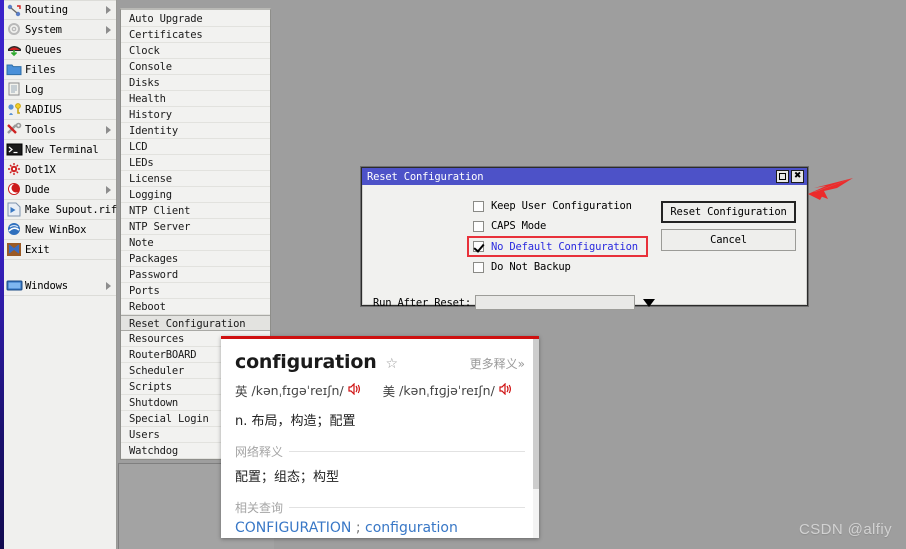 This screenshot has width=906, height=549. What do you see at coordinates (195, 19) in the screenshot?
I see `system-submenu-item-auto-upgrade: Auto Upgrade` at bounding box center [195, 19].